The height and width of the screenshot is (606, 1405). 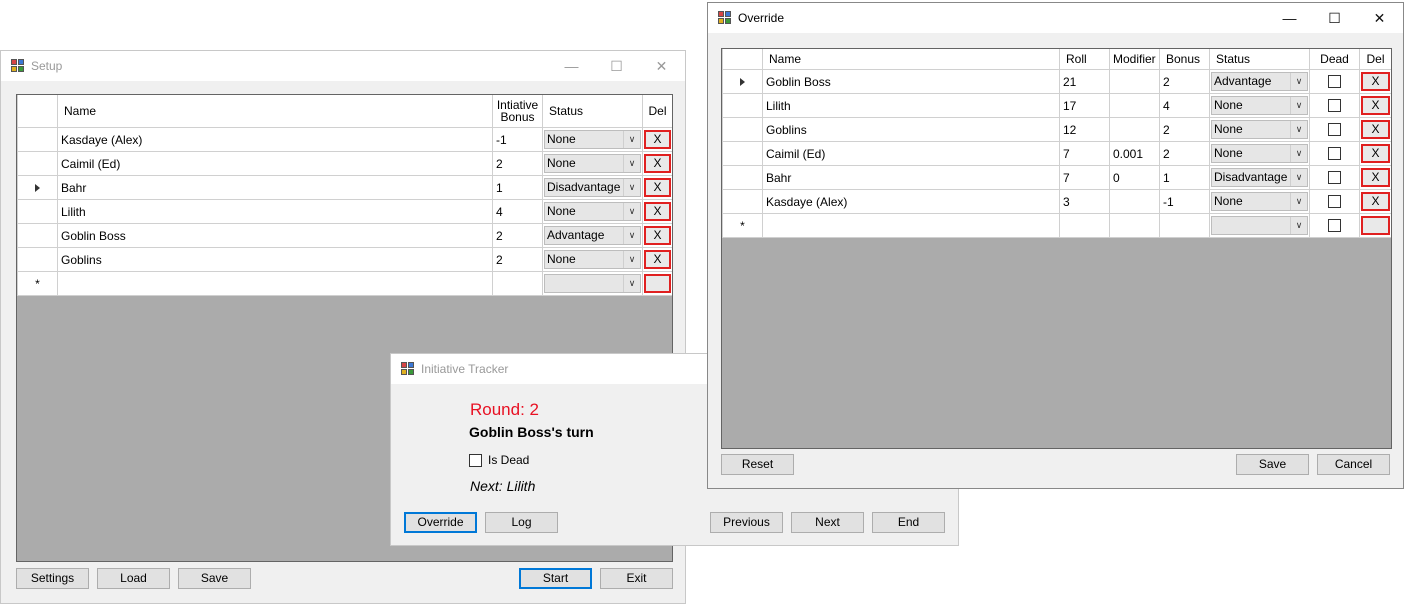 What do you see at coordinates (911, 129) in the screenshot?
I see `name-cell: Goblins` at bounding box center [911, 129].